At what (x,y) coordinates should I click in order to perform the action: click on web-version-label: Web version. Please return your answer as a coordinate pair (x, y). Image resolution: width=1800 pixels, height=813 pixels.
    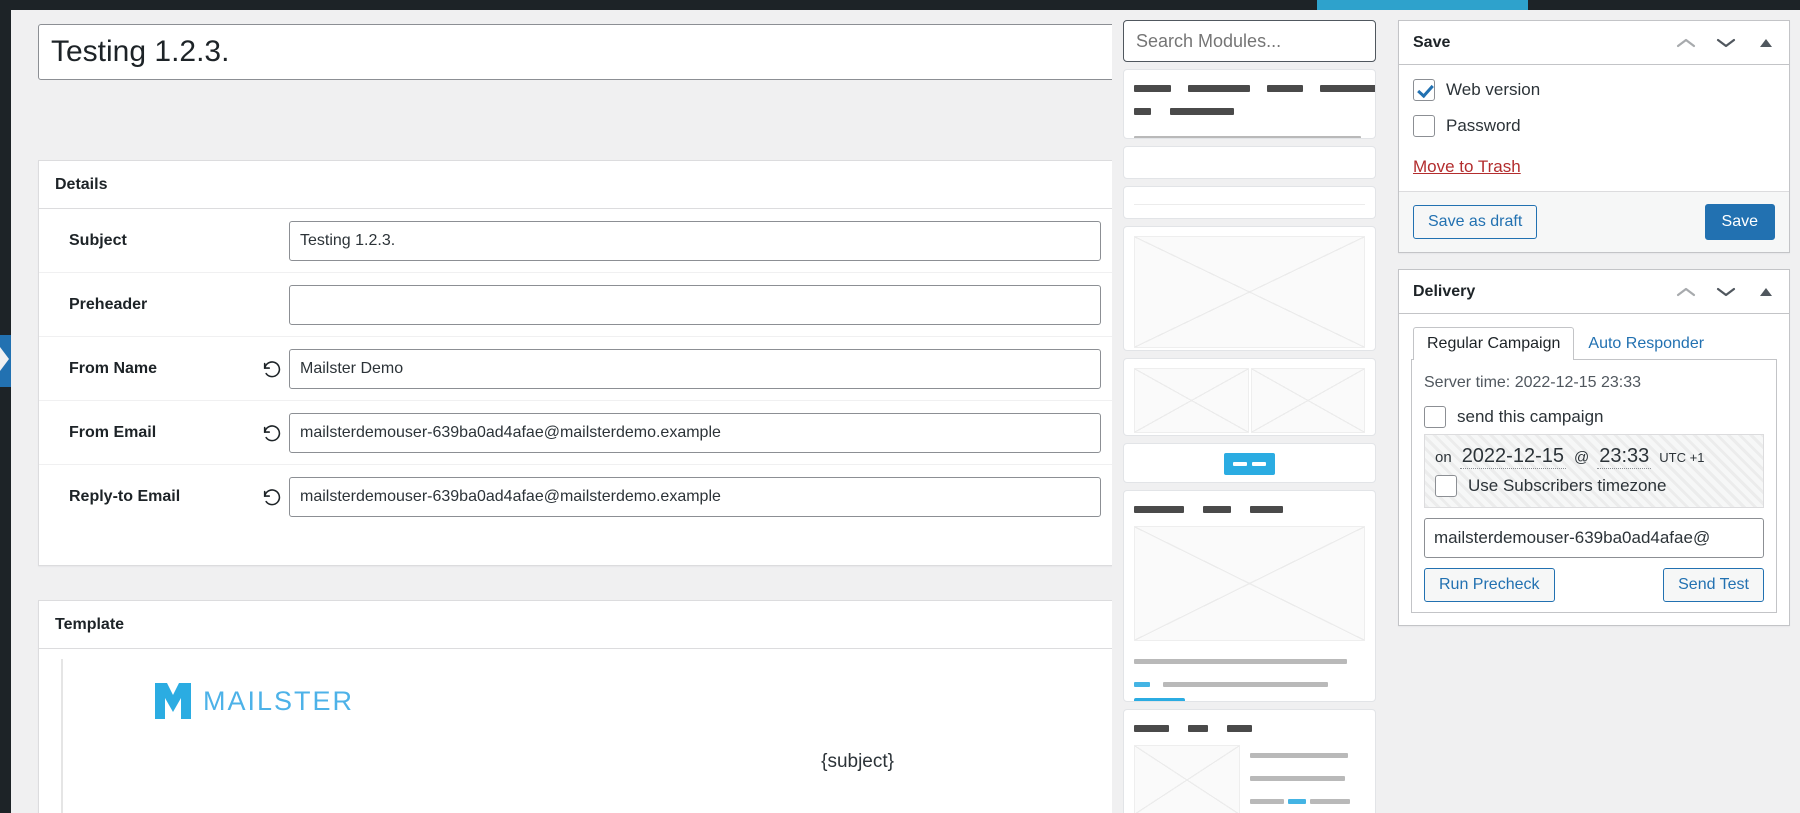
    Looking at the image, I should click on (1493, 89).